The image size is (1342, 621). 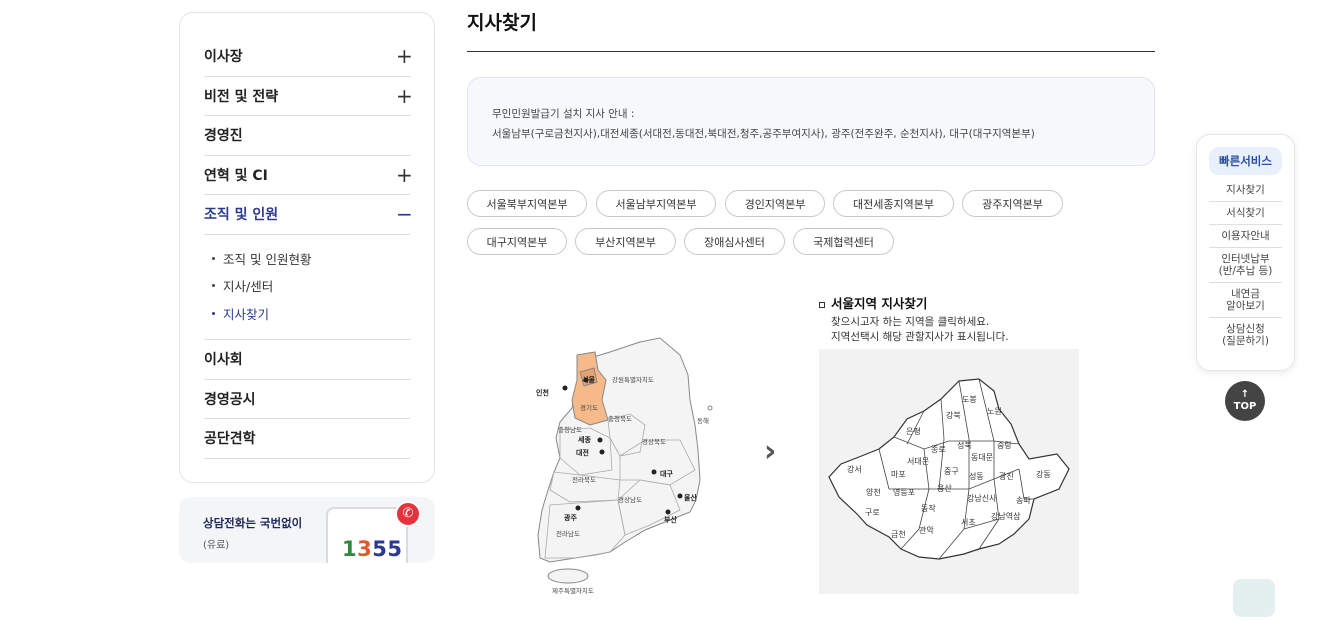 I want to click on tab-label: 대구지역본부, so click(x=517, y=242).